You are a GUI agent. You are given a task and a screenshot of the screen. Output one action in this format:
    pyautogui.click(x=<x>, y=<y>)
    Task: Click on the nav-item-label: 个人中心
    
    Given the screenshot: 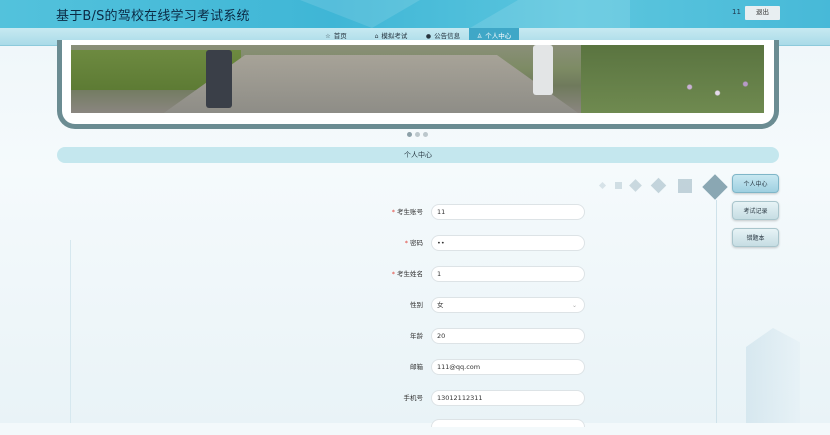 What is the action you would take?
    pyautogui.click(x=498, y=36)
    